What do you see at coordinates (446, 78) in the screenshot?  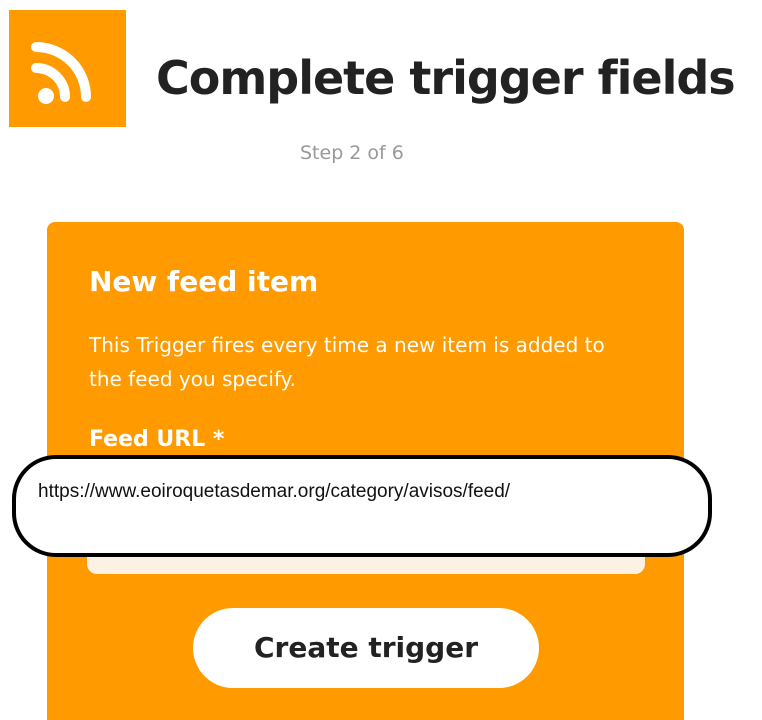 I see `page-title: Complete trigger fields` at bounding box center [446, 78].